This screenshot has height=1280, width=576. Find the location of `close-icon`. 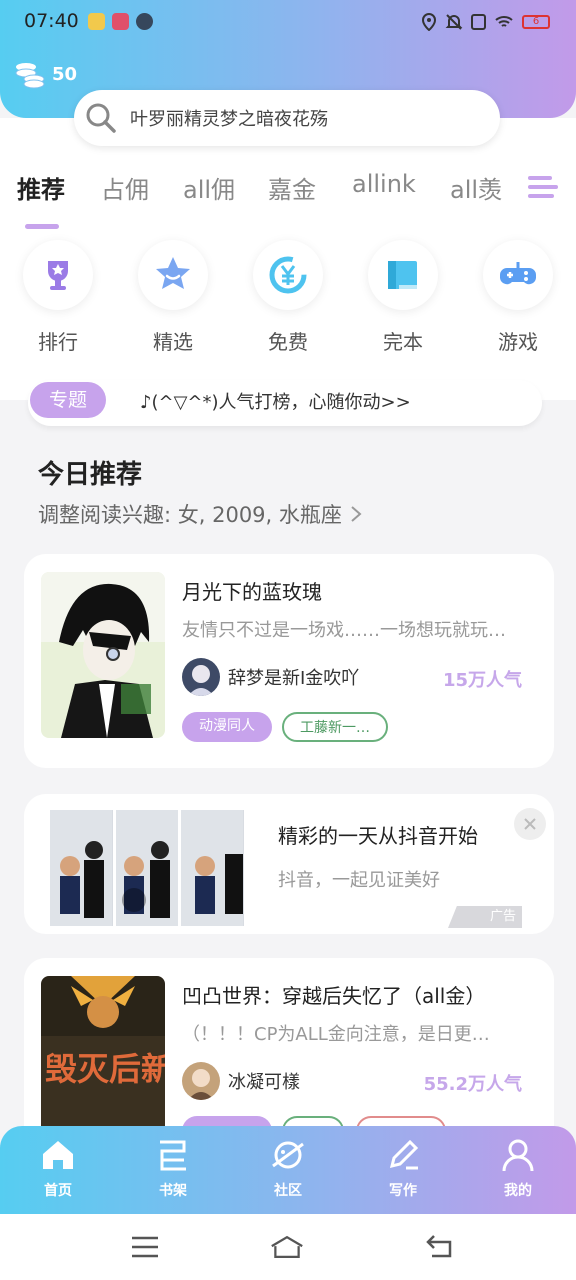

close-icon is located at coordinates (530, 824).